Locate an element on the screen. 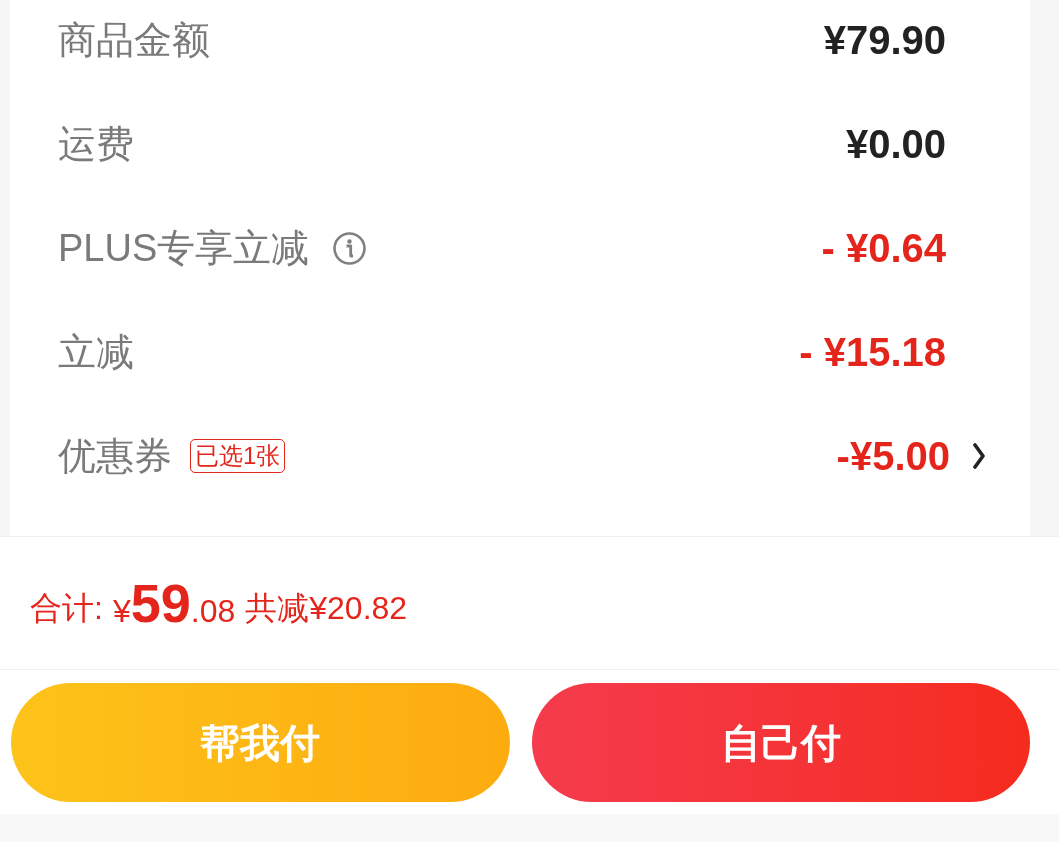  row-label: 商品金额 is located at coordinates (134, 40).